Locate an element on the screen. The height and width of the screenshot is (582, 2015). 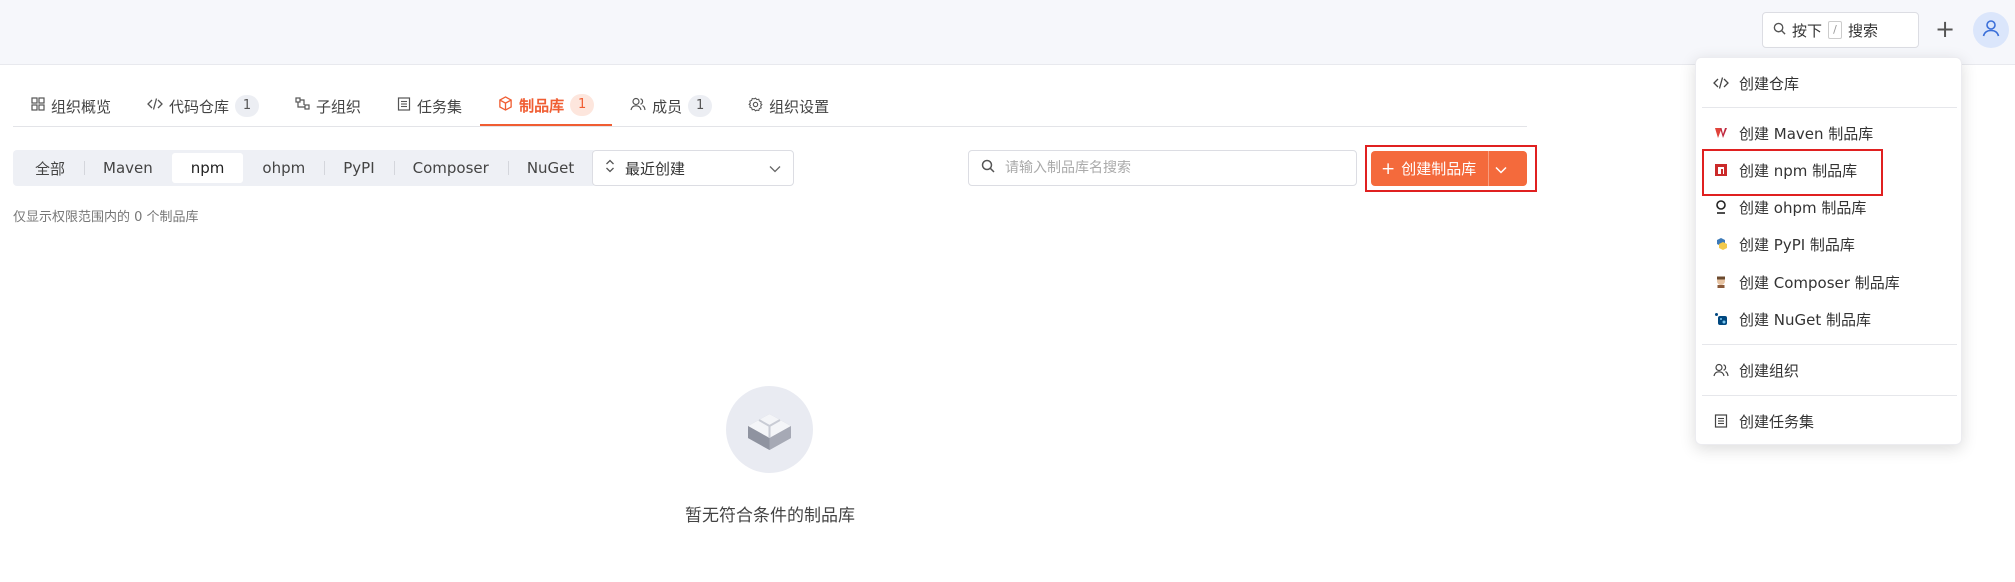
menu-create-pypi: 创建 PyPI 制品库 is located at coordinates (1829, 244).